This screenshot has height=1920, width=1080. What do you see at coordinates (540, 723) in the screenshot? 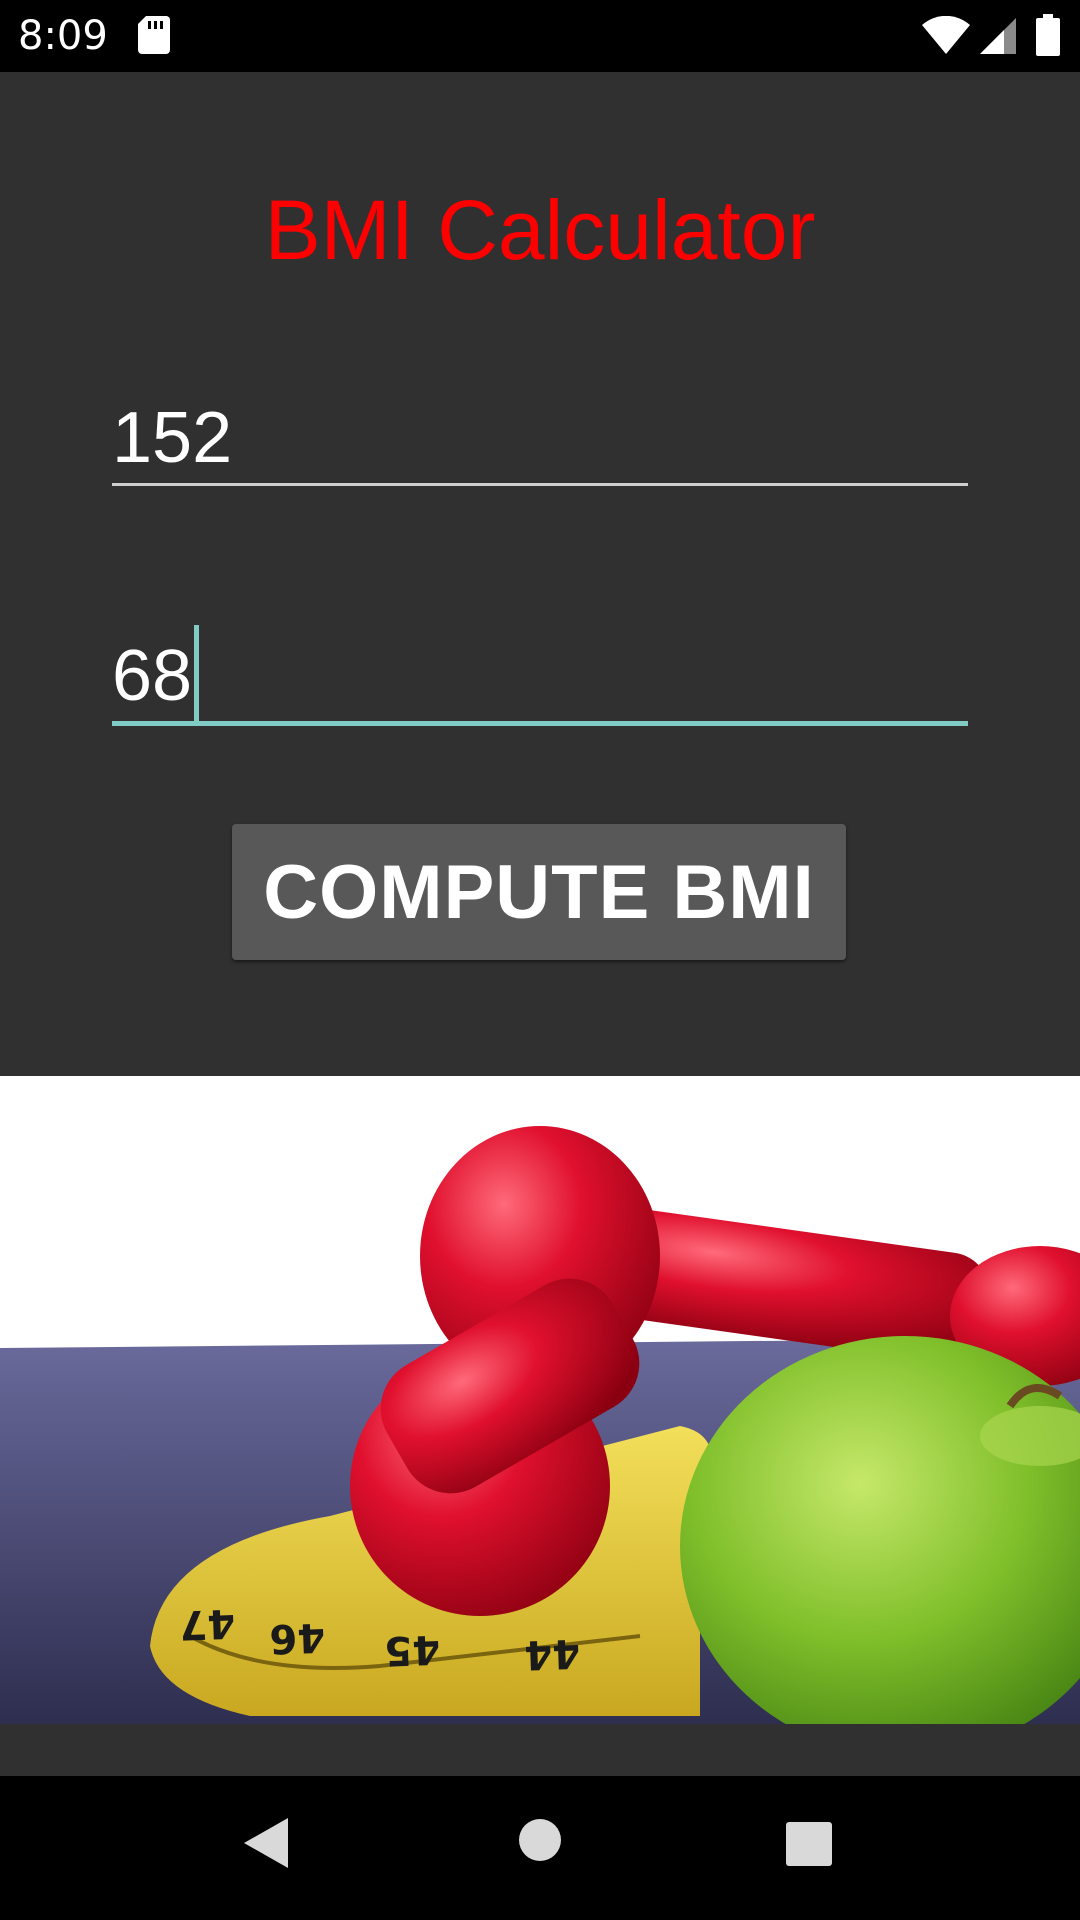
I see `weight-input-underline` at bounding box center [540, 723].